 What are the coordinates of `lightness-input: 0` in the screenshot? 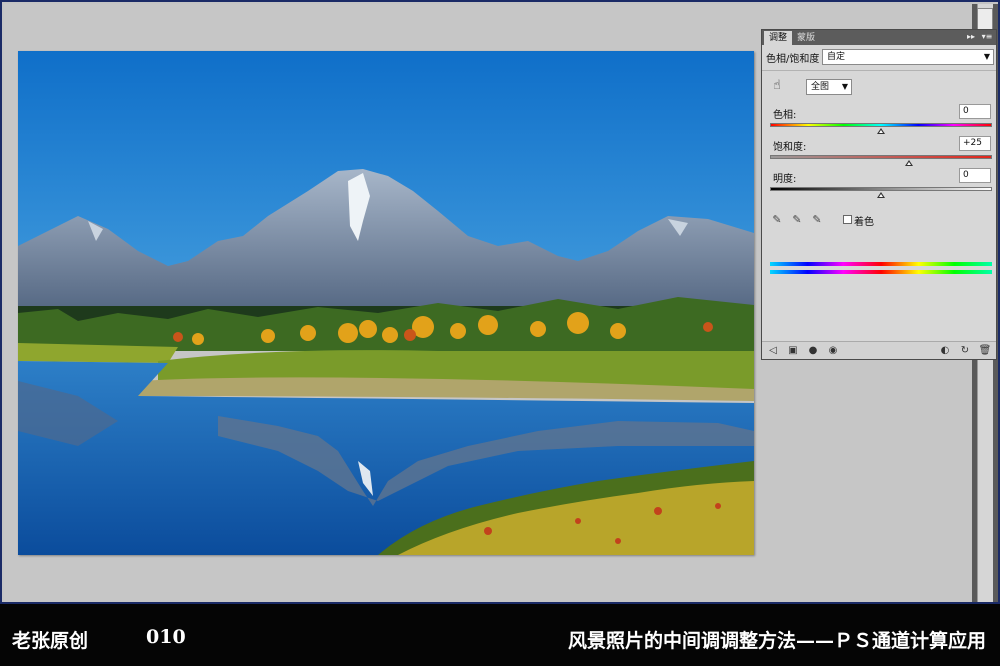 It's located at (975, 175).